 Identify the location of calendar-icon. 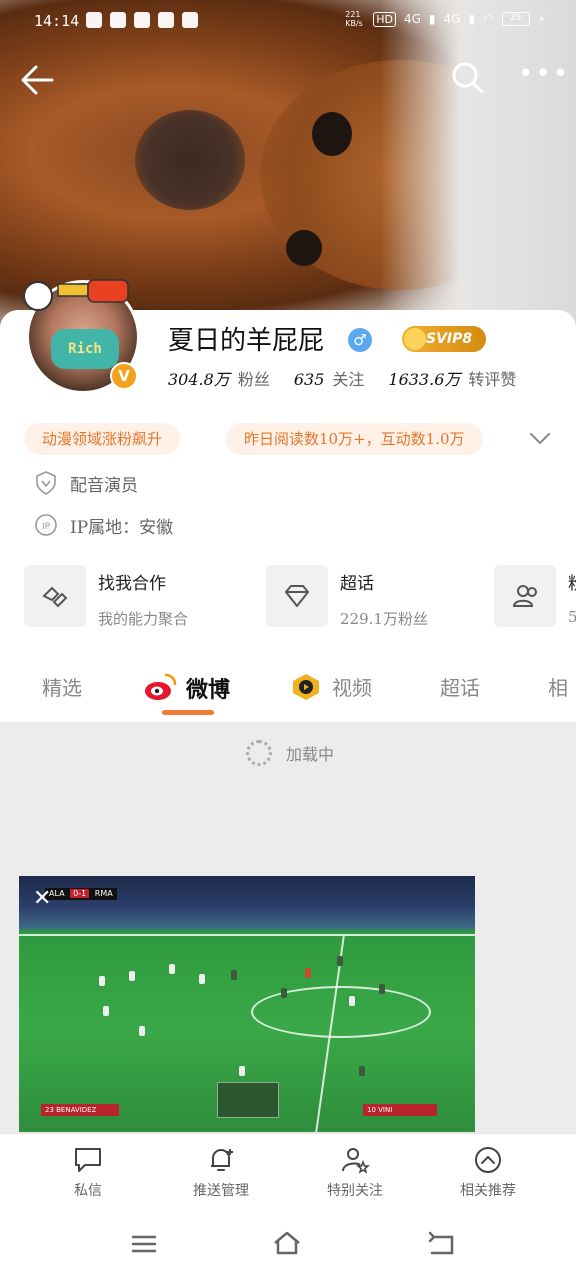
(190, 20).